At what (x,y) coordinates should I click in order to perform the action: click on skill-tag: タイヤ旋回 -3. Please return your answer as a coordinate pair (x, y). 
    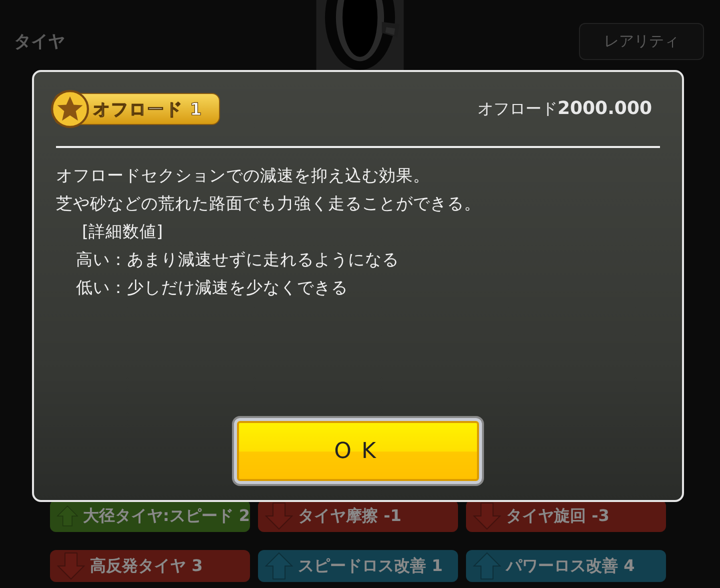
    Looking at the image, I should click on (566, 516).